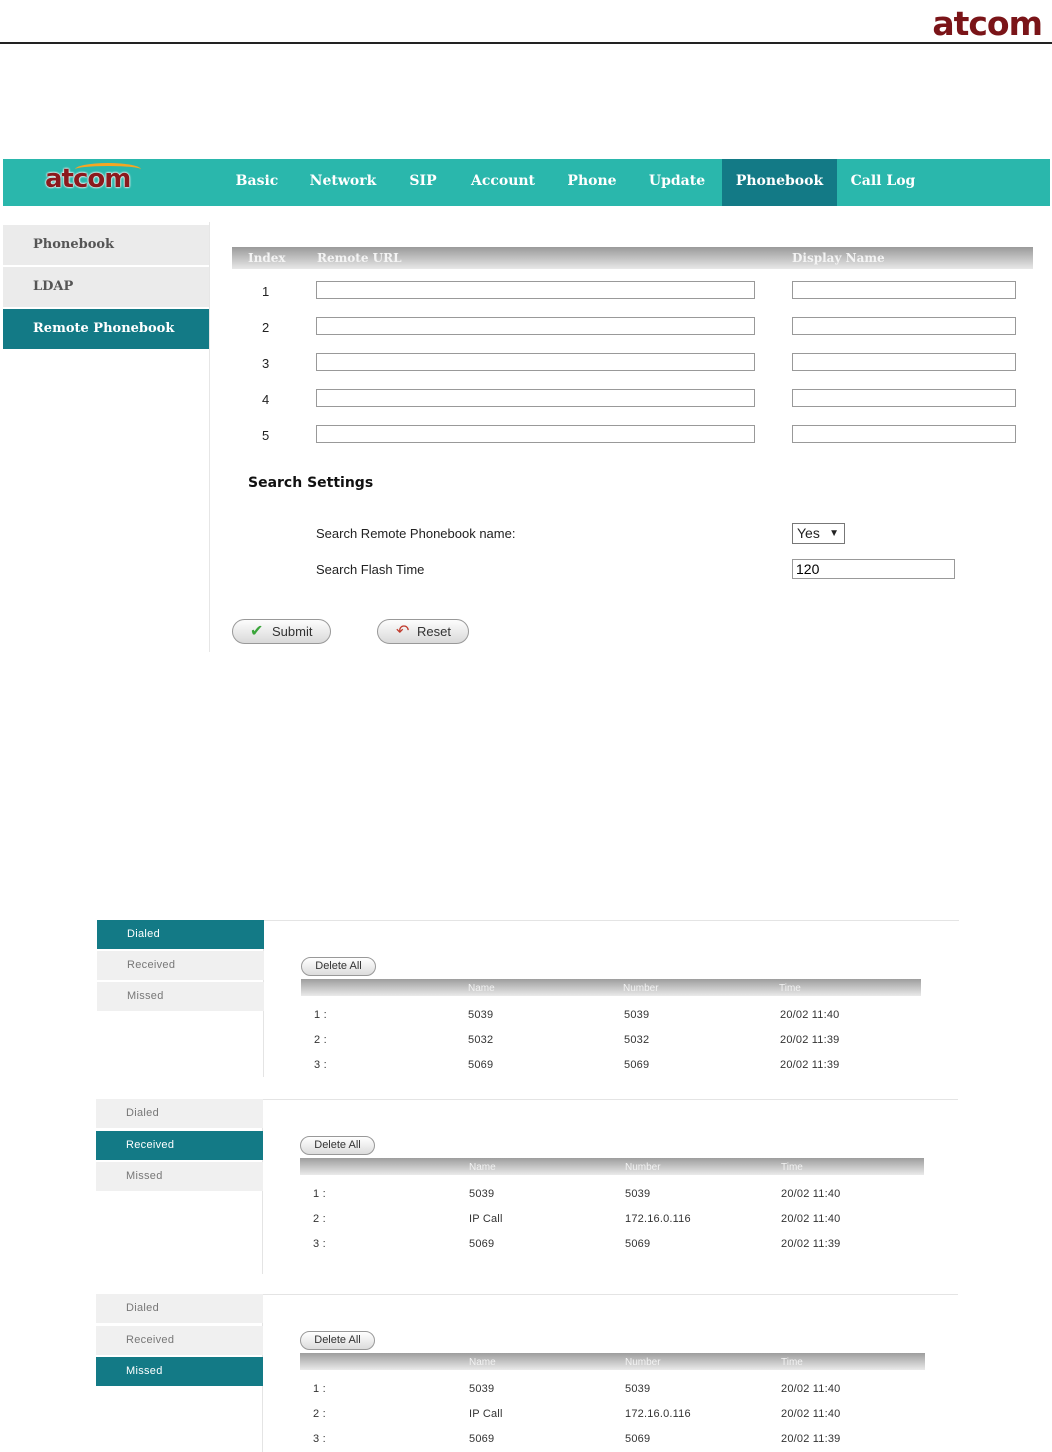 This screenshot has width=1052, height=1452. Describe the element at coordinates (423, 182) in the screenshot. I see `nav-tab-sip: SIP` at that location.